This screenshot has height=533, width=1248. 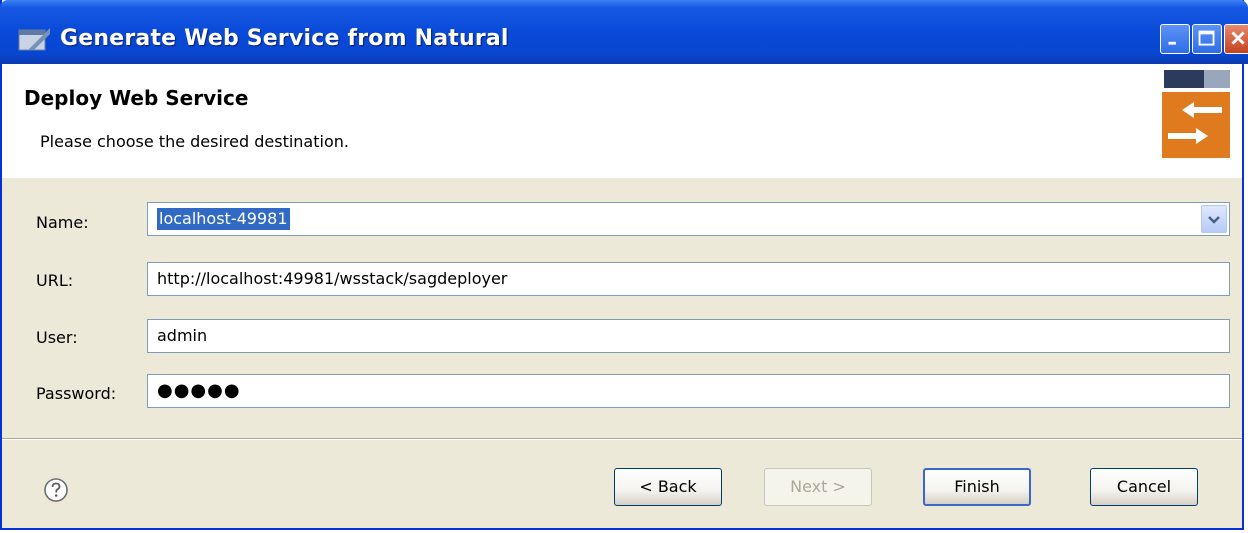 I want to click on password-field: ●●●●●, so click(x=688, y=391).